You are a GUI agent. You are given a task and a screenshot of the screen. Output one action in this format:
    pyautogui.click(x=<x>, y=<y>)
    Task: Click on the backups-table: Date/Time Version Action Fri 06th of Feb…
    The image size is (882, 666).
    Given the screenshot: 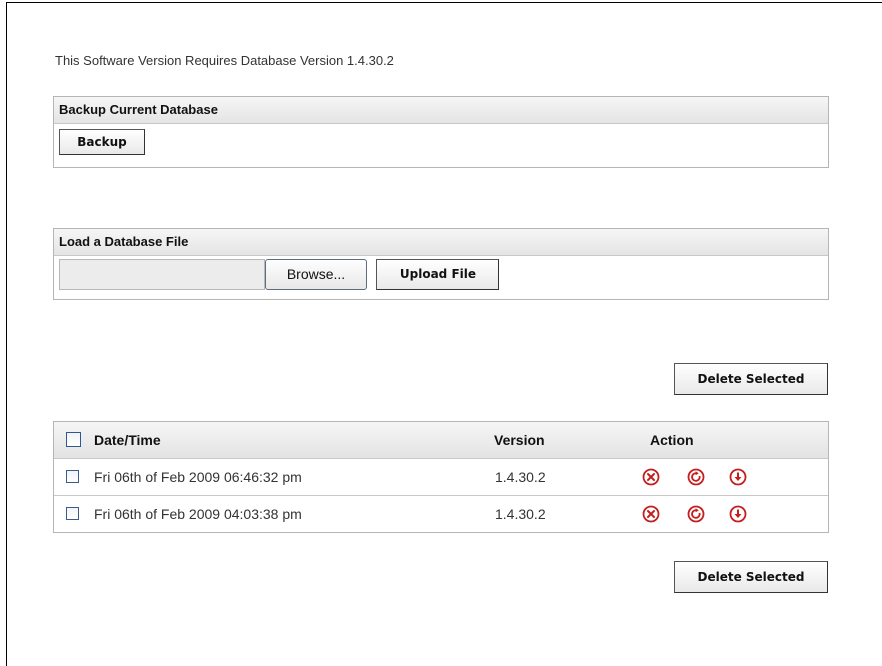 What is the action you would take?
    pyautogui.click(x=441, y=477)
    